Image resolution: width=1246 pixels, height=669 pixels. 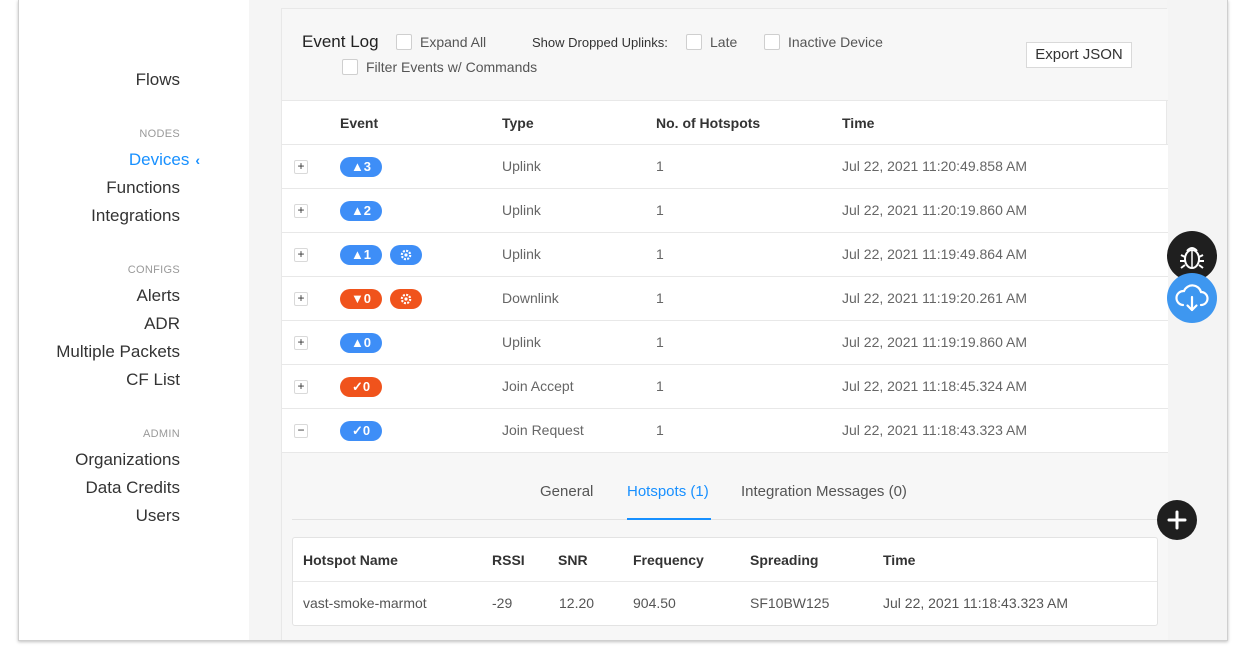 I want to click on add-button, so click(x=1177, y=520).